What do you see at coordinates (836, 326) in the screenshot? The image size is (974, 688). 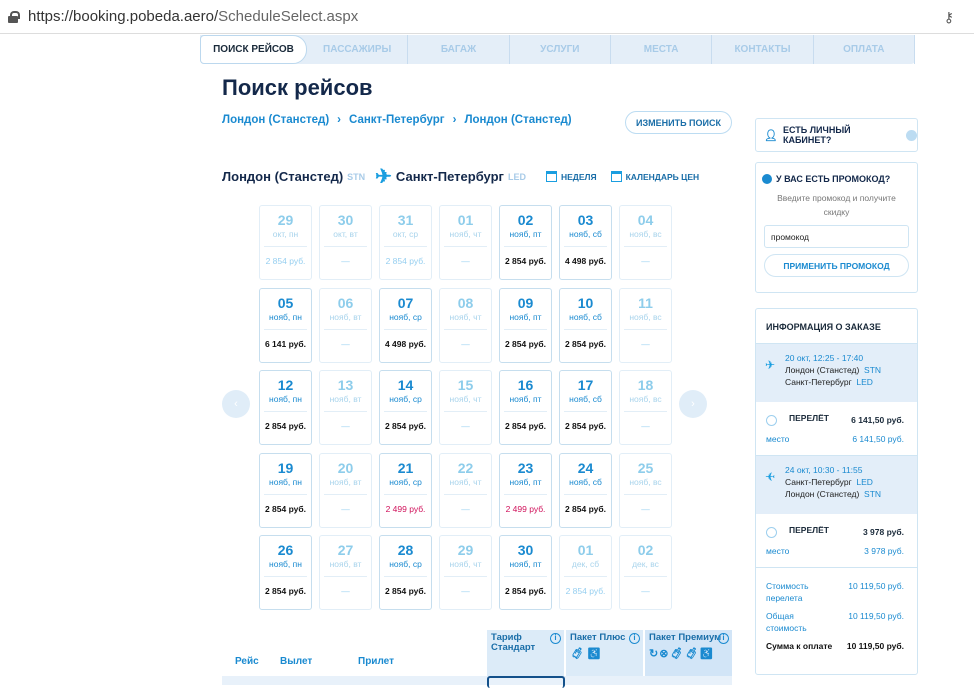 I see `order-title: ИНФОРМАЦИЯ О ЗАКАЗЕ` at bounding box center [836, 326].